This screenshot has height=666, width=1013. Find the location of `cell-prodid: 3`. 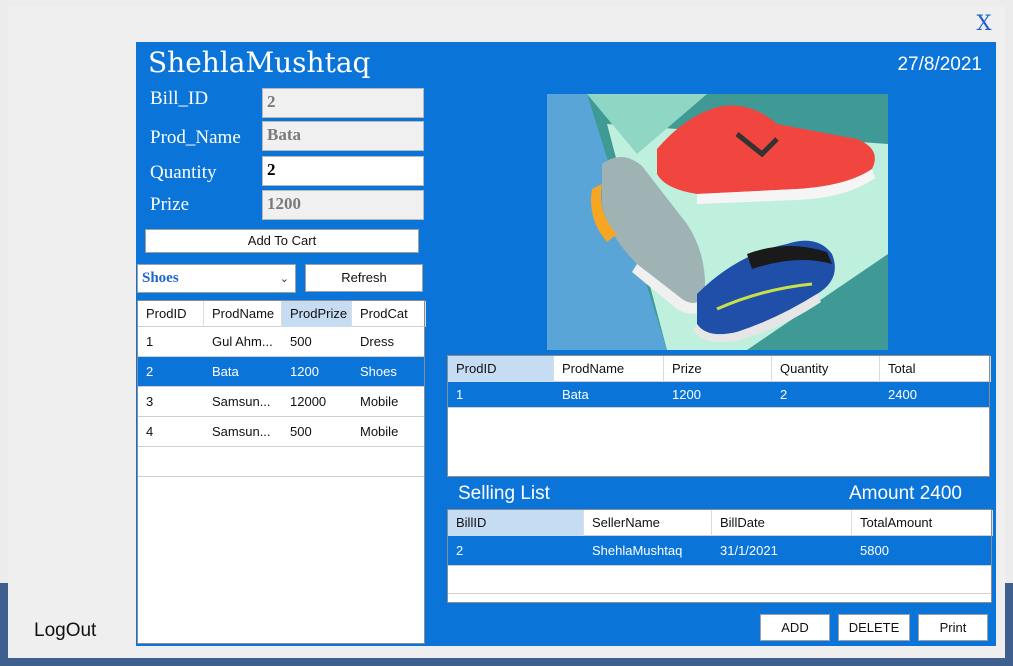

cell-prodid: 3 is located at coordinates (150, 401).